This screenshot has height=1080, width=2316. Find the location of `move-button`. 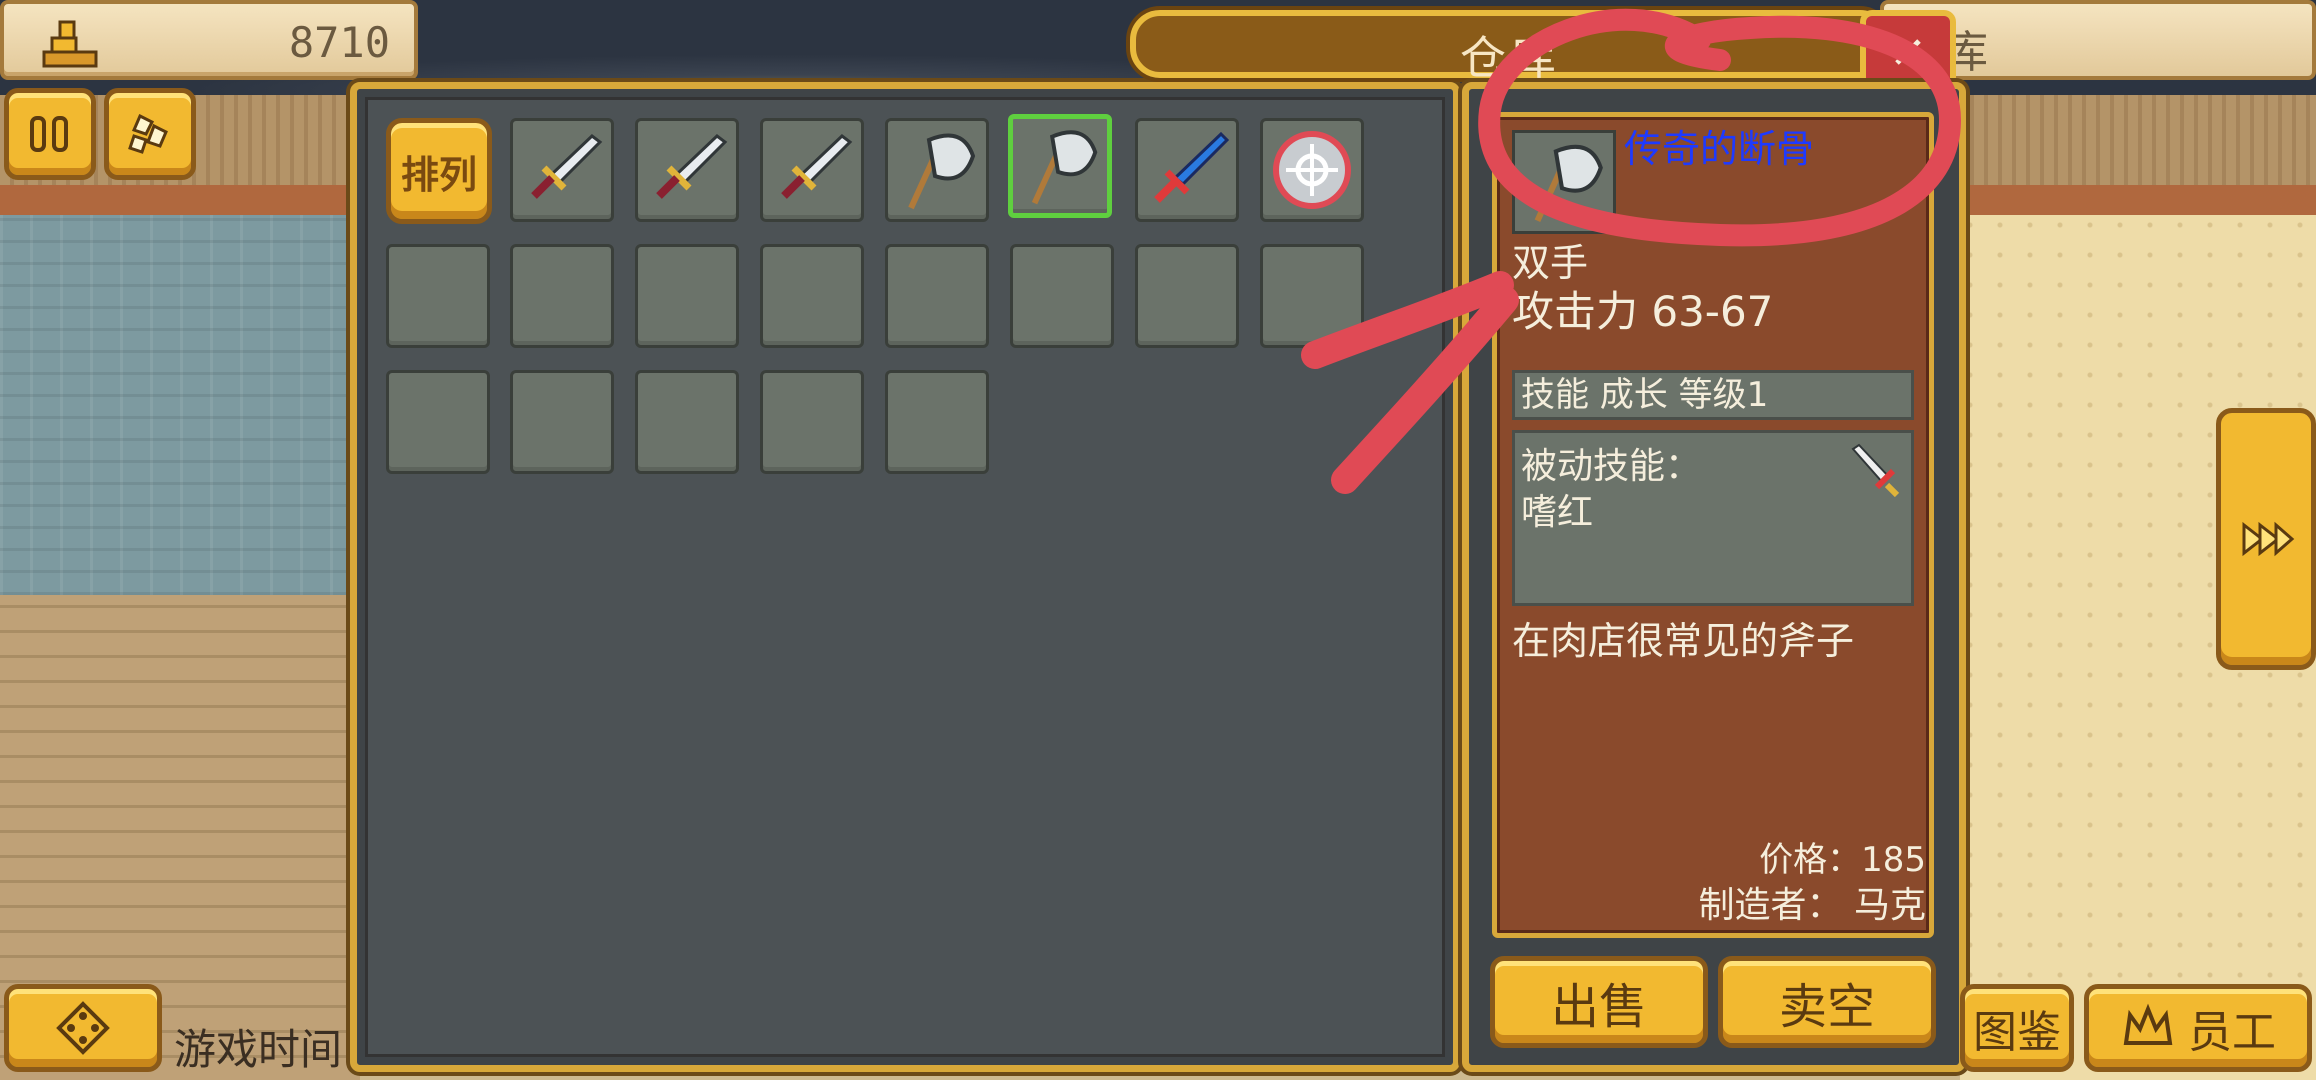

move-button is located at coordinates (83, 1028).